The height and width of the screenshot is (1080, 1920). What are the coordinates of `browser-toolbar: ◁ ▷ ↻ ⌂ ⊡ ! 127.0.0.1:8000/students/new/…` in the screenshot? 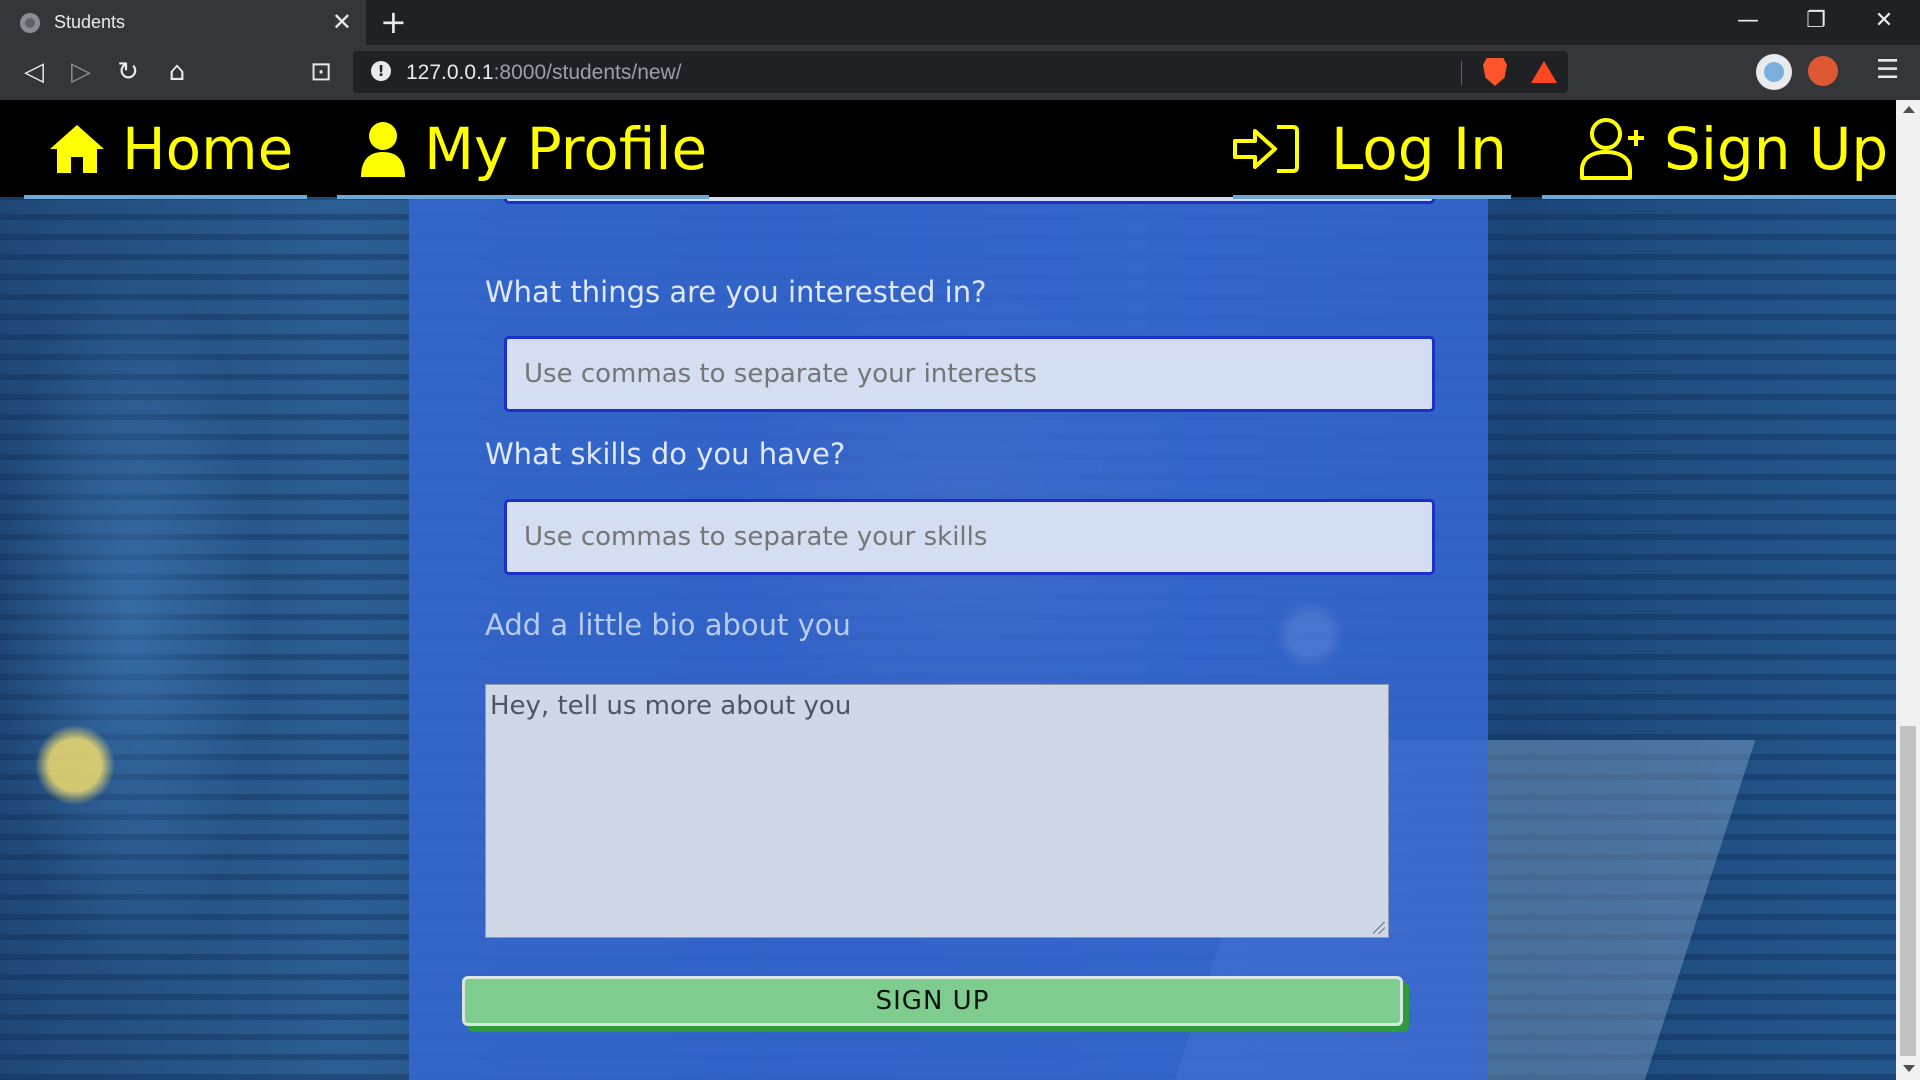 It's located at (960, 72).